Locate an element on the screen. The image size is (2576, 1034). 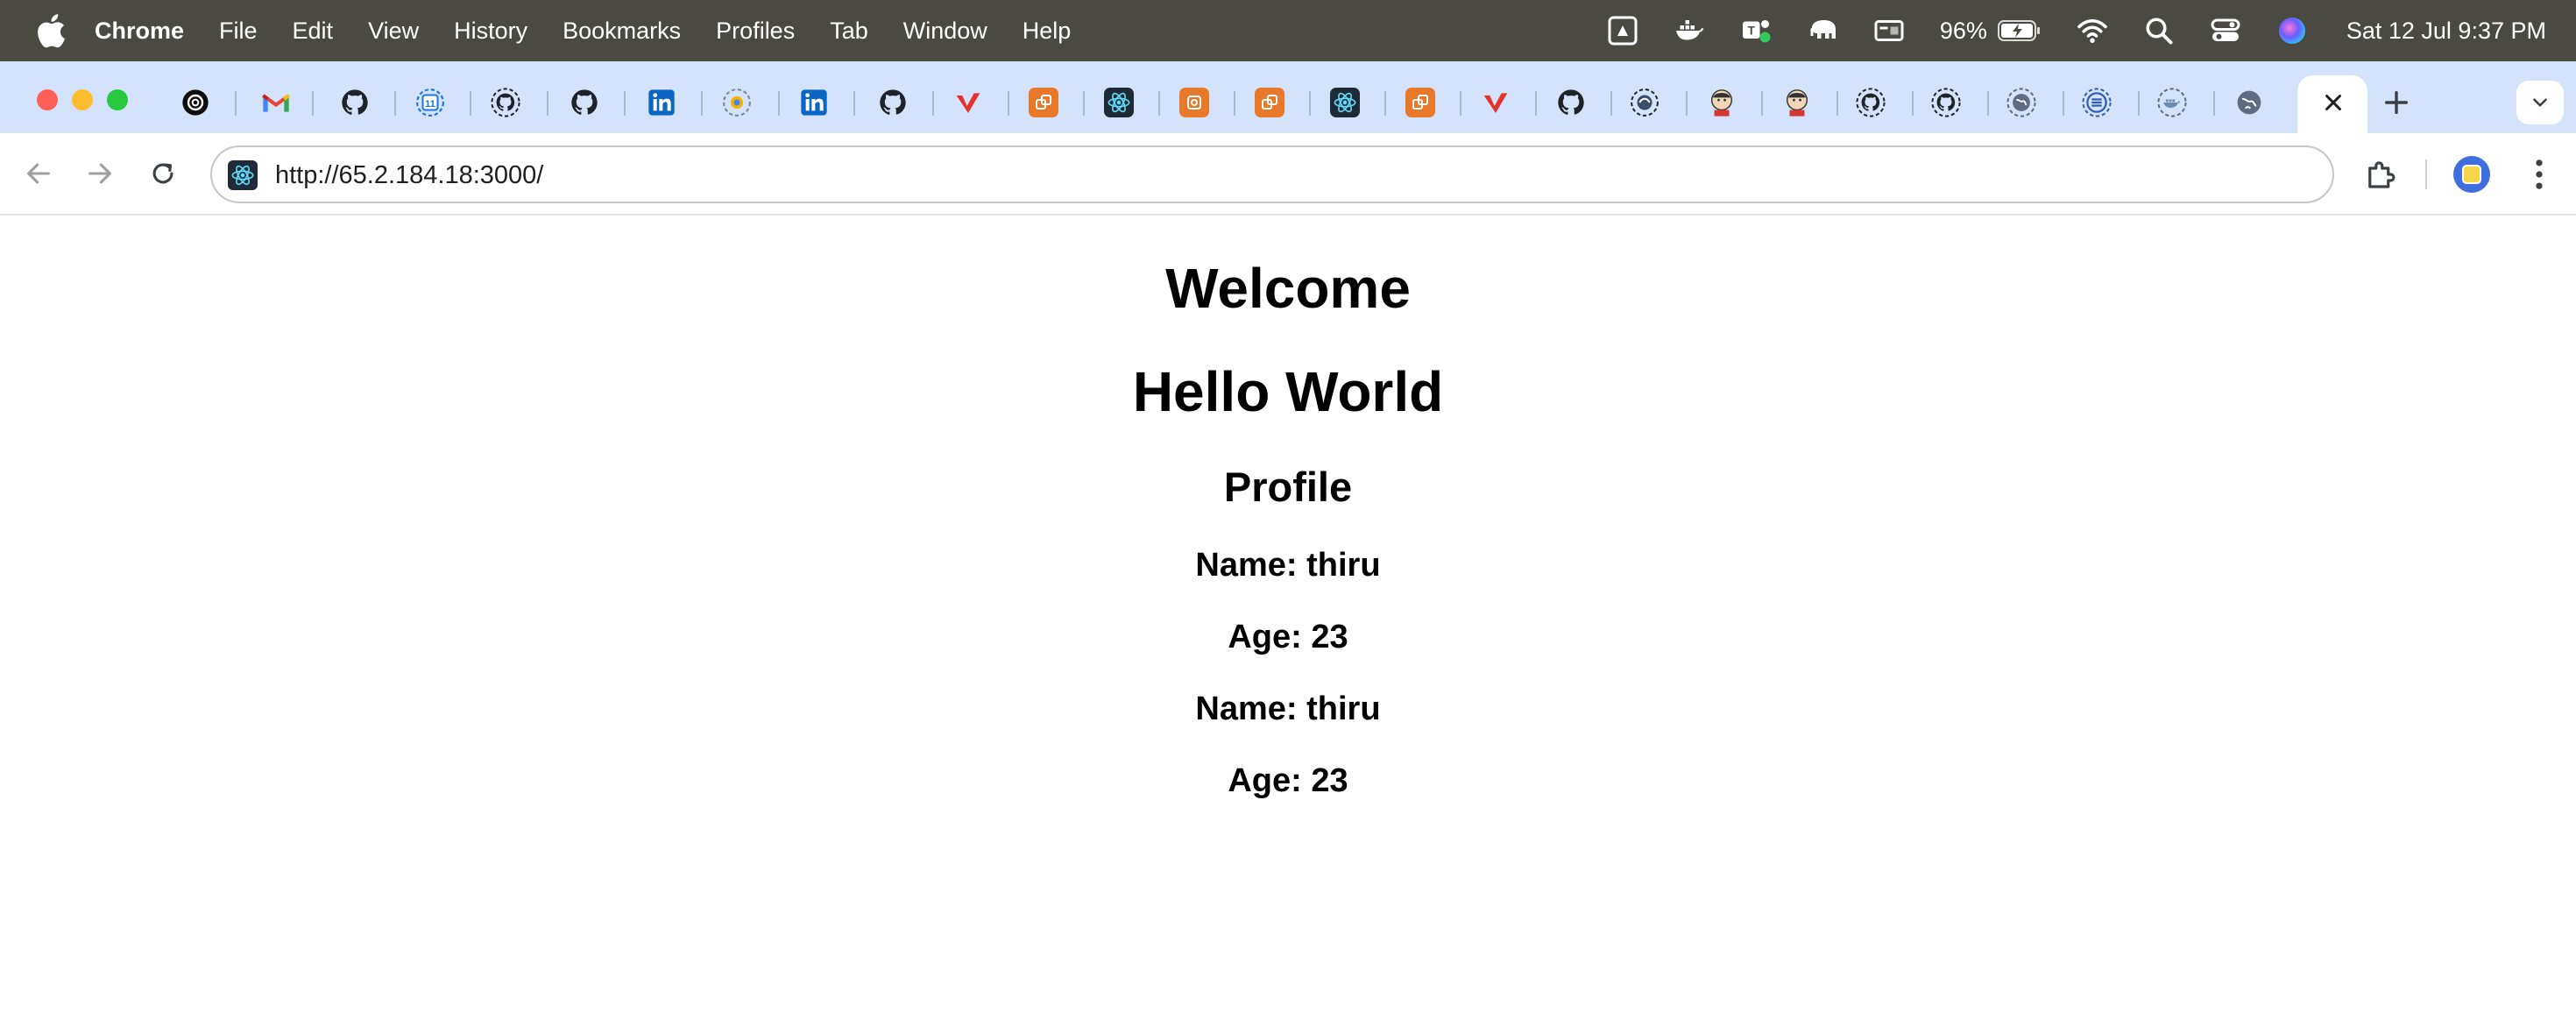
chevron-down-icon is located at coordinates (2540, 102).